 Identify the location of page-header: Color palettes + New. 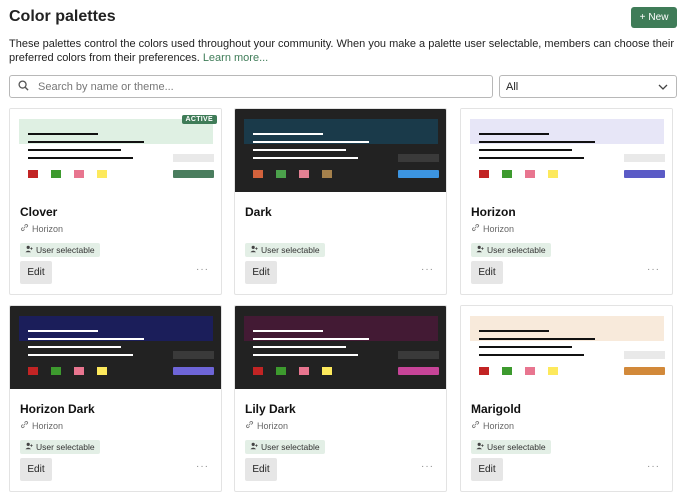
(343, 18).